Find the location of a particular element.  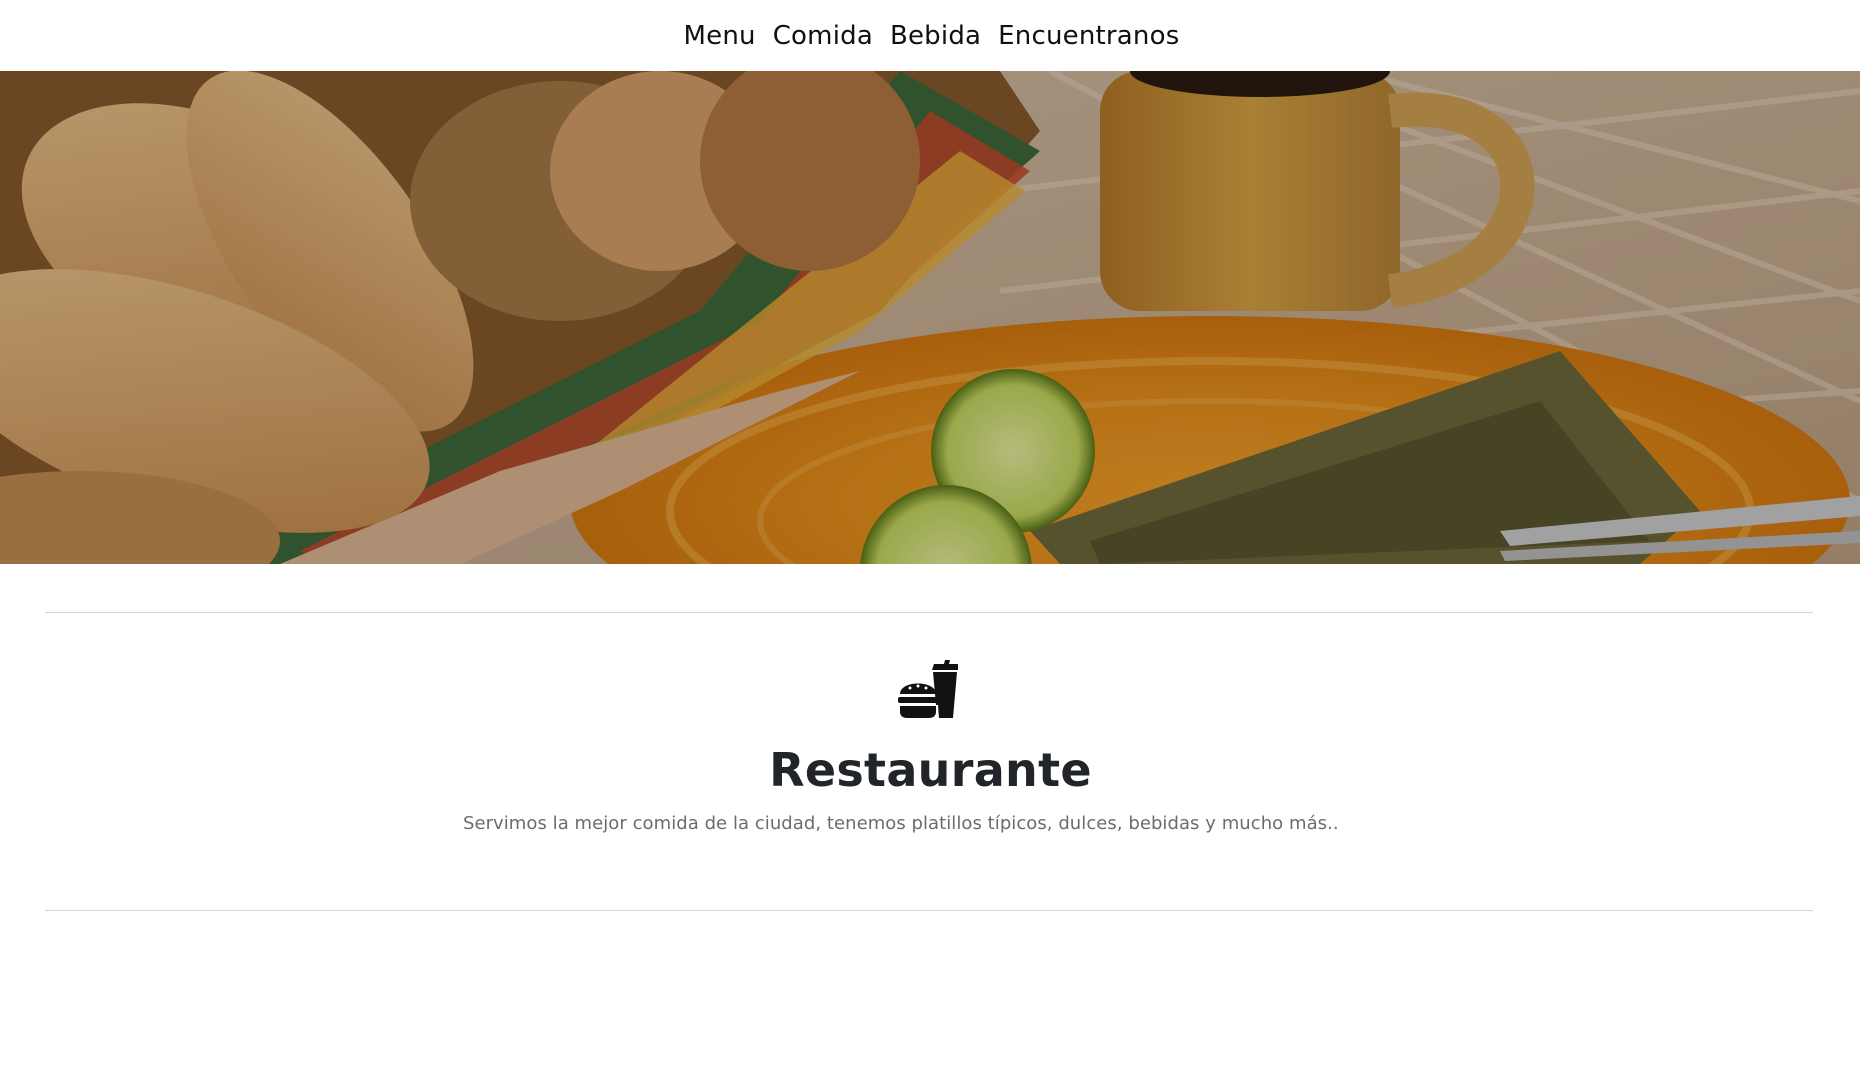

hamburger-soda-icon is located at coordinates (929, 690).